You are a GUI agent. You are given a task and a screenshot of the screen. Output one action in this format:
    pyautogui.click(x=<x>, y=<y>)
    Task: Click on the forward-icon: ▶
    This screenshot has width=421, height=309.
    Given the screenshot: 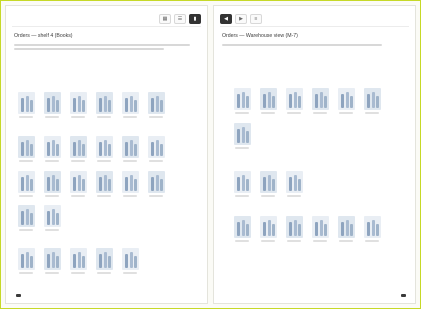 What is the action you would take?
    pyautogui.click(x=241, y=19)
    